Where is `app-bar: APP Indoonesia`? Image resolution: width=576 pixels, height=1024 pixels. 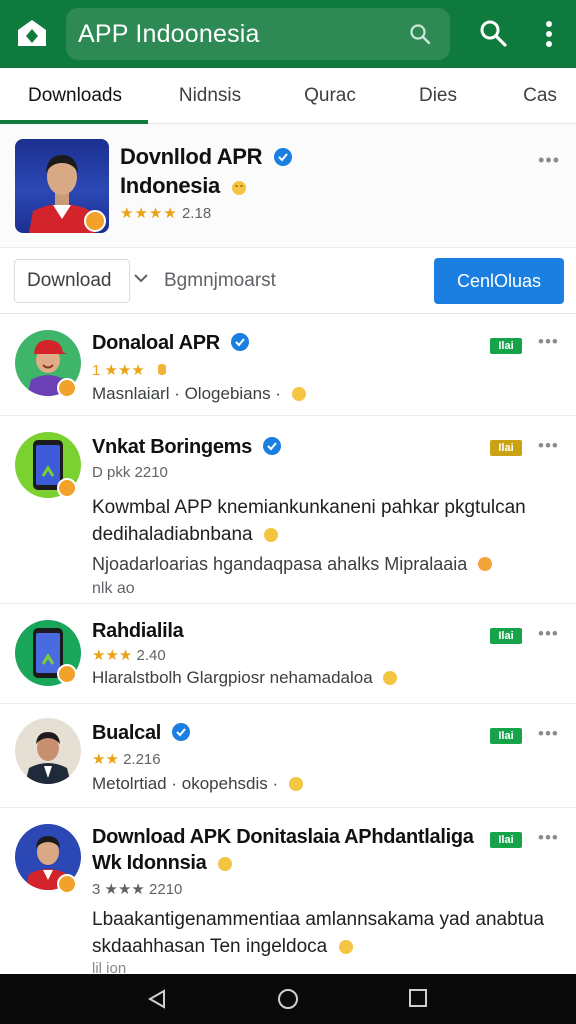 app-bar: APP Indoonesia is located at coordinates (288, 34).